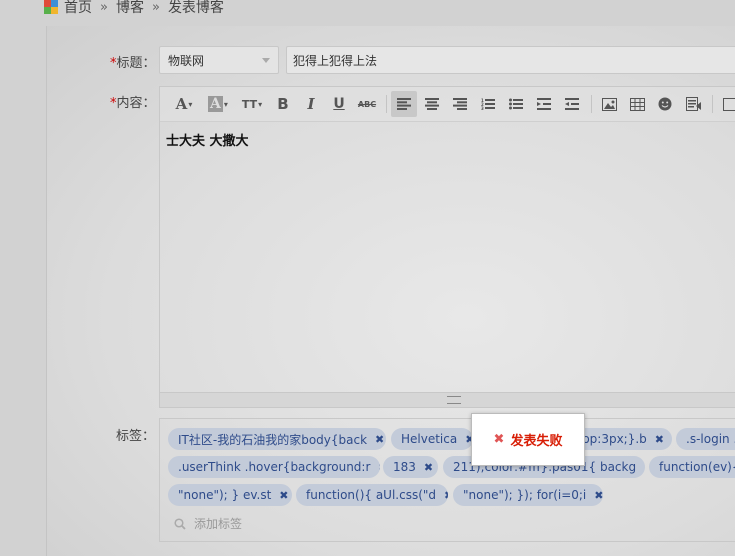  I want to click on tag-chip: function(ev){, so click(692, 467).